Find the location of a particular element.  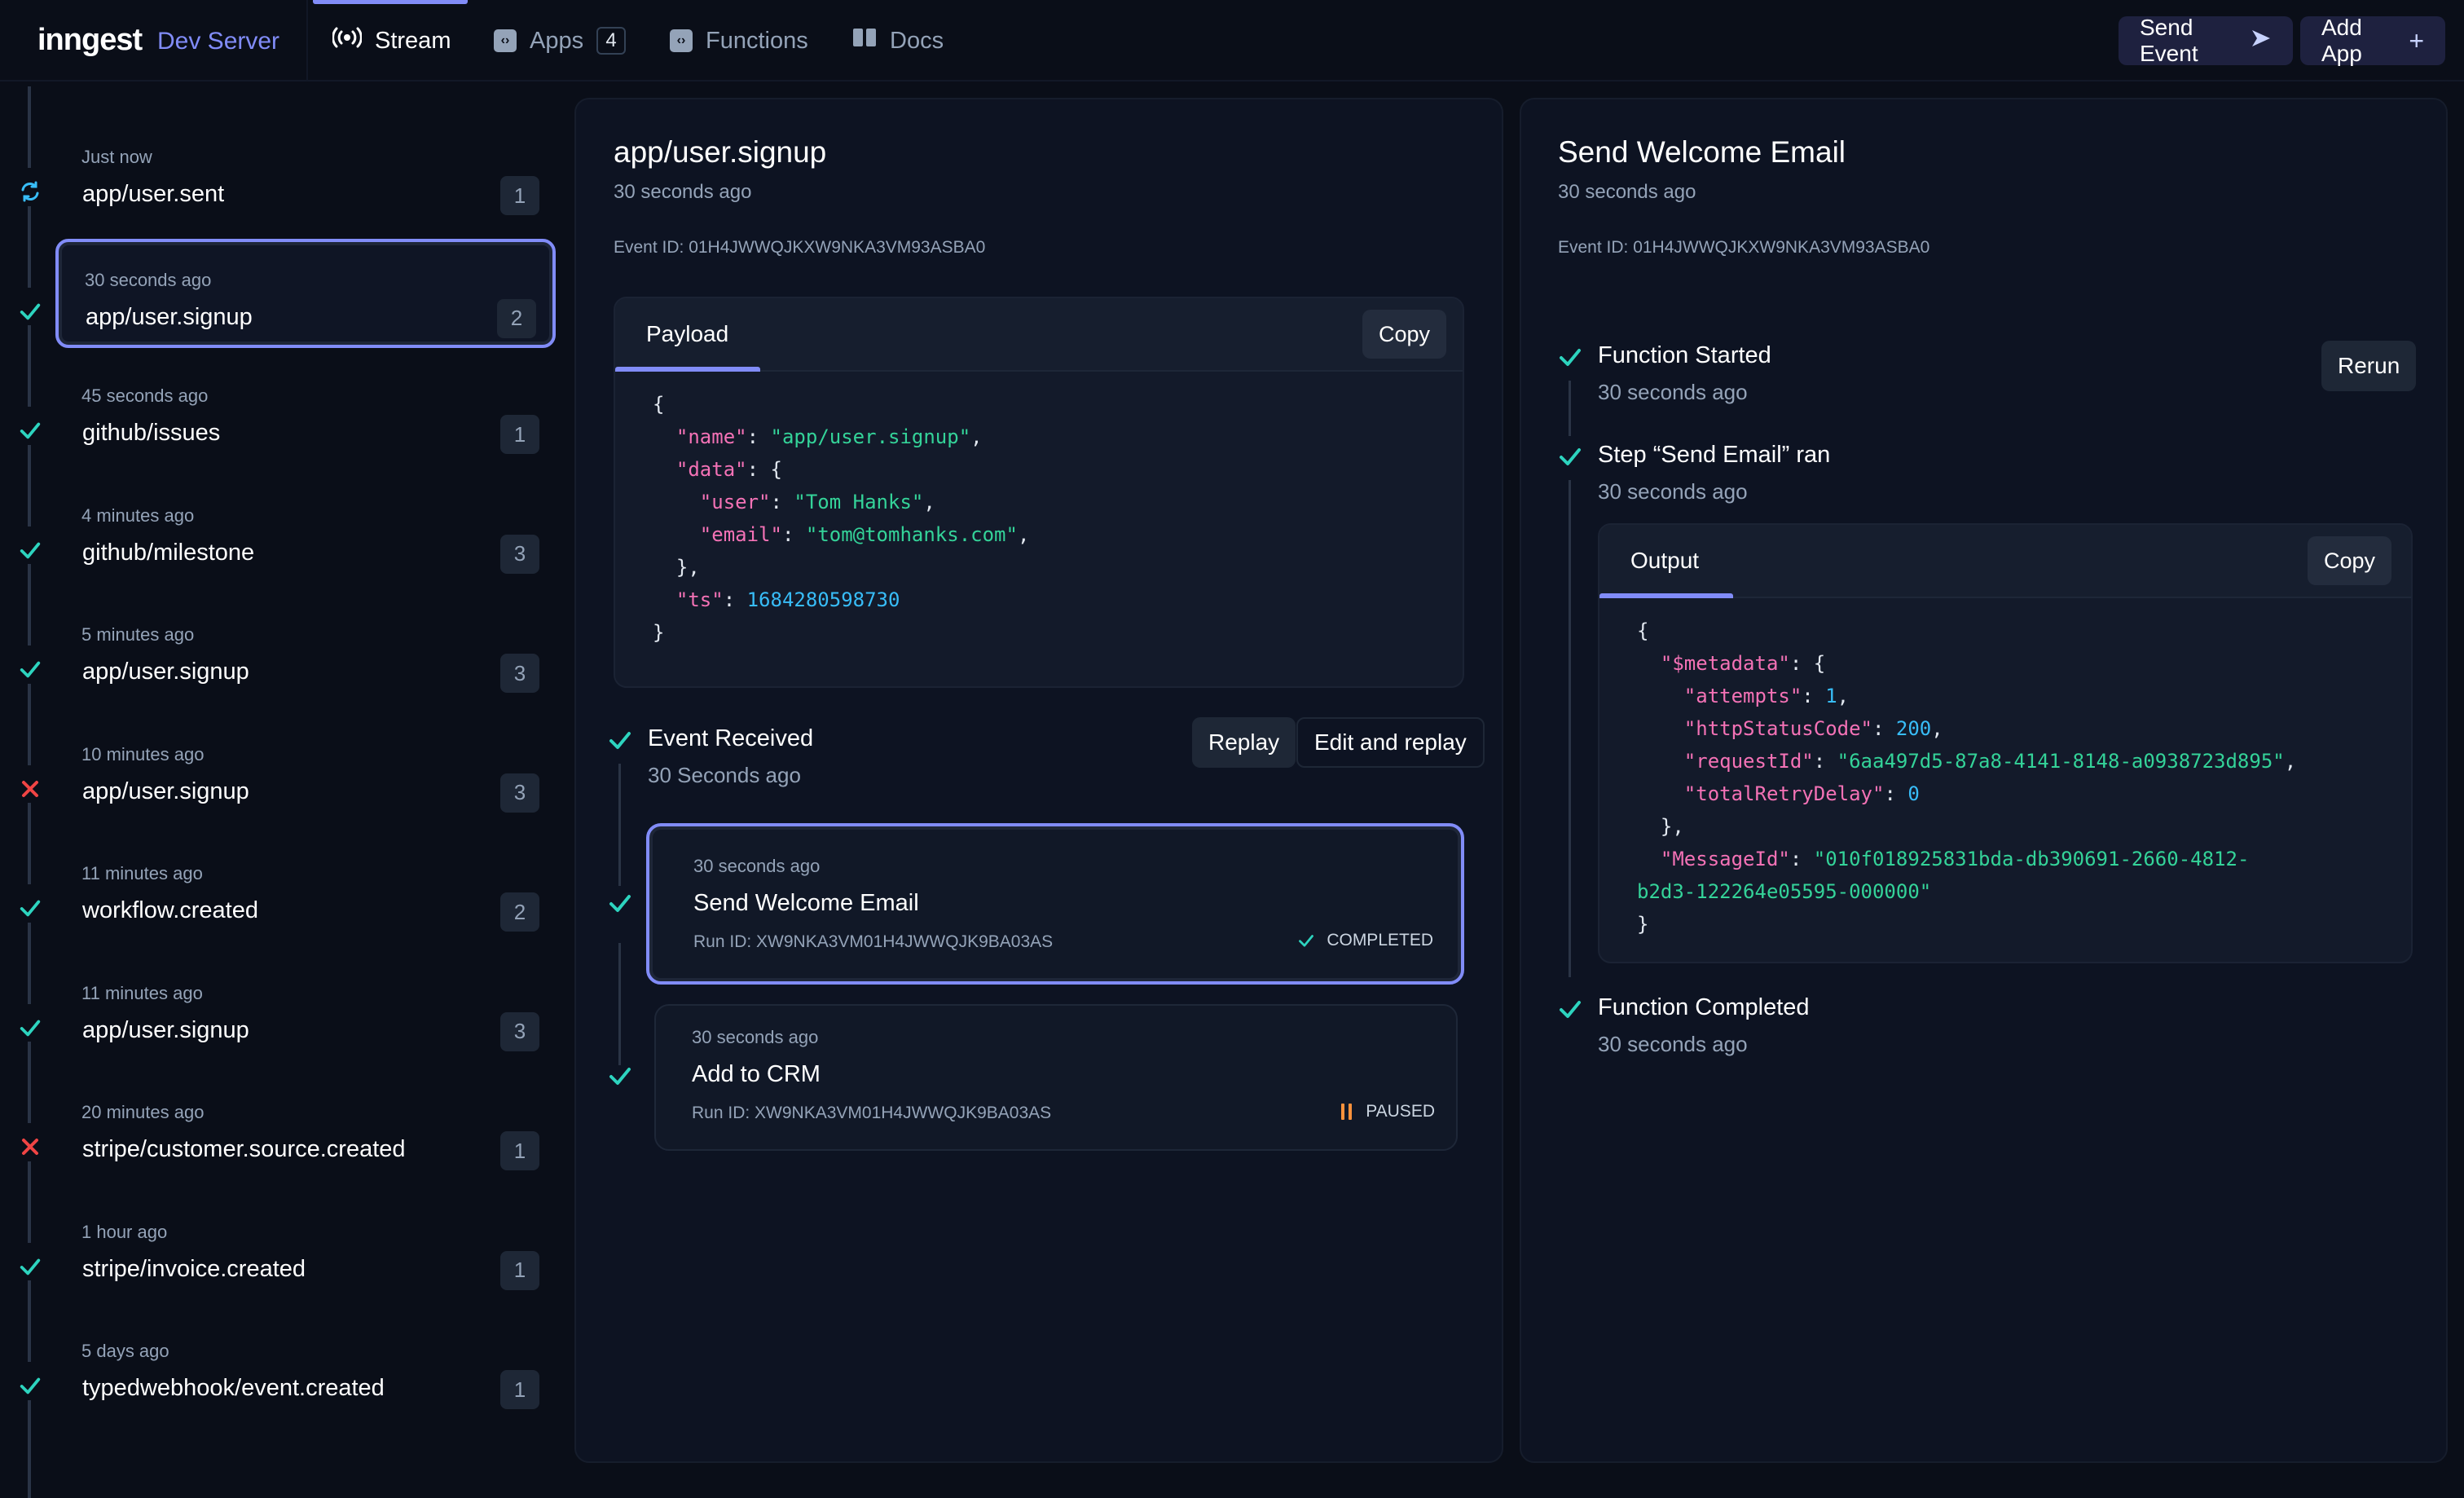

nav-tab-label: Docs is located at coordinates (917, 41).